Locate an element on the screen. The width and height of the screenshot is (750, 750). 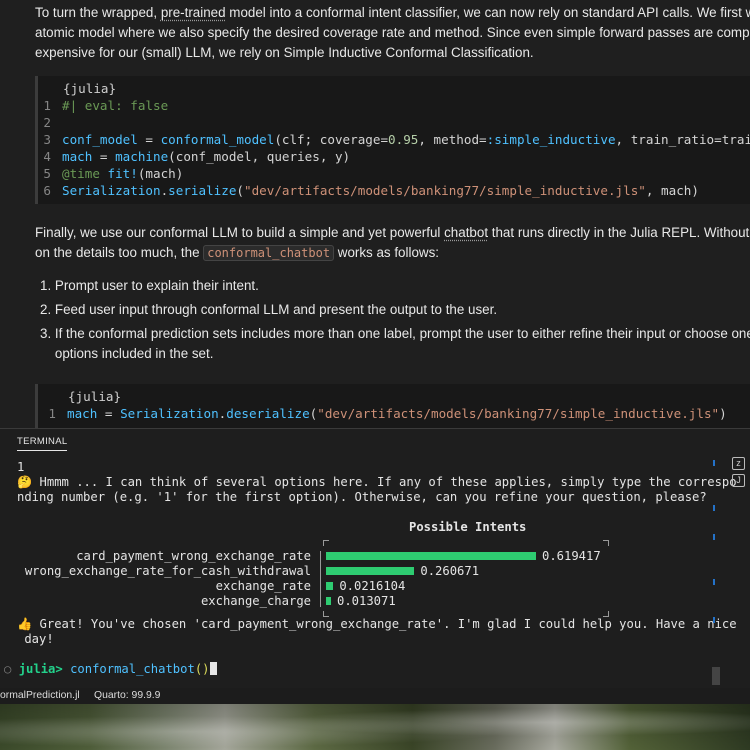
bar-category-label: card_payment_wrong_exchange_rate is located at coordinates (193, 556).